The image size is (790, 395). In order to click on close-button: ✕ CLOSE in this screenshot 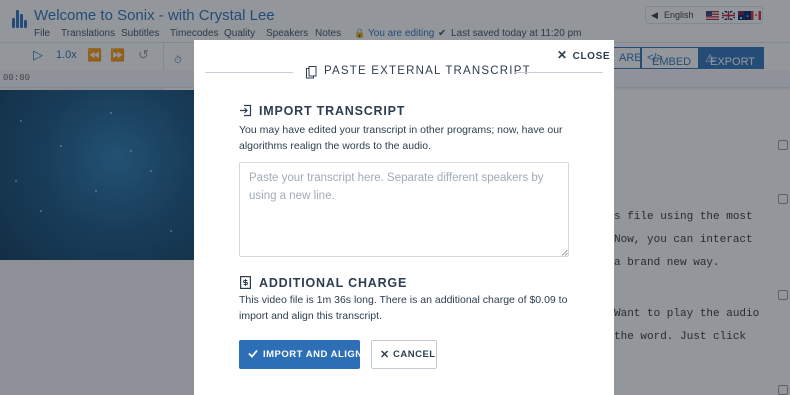, I will do `click(583, 55)`.